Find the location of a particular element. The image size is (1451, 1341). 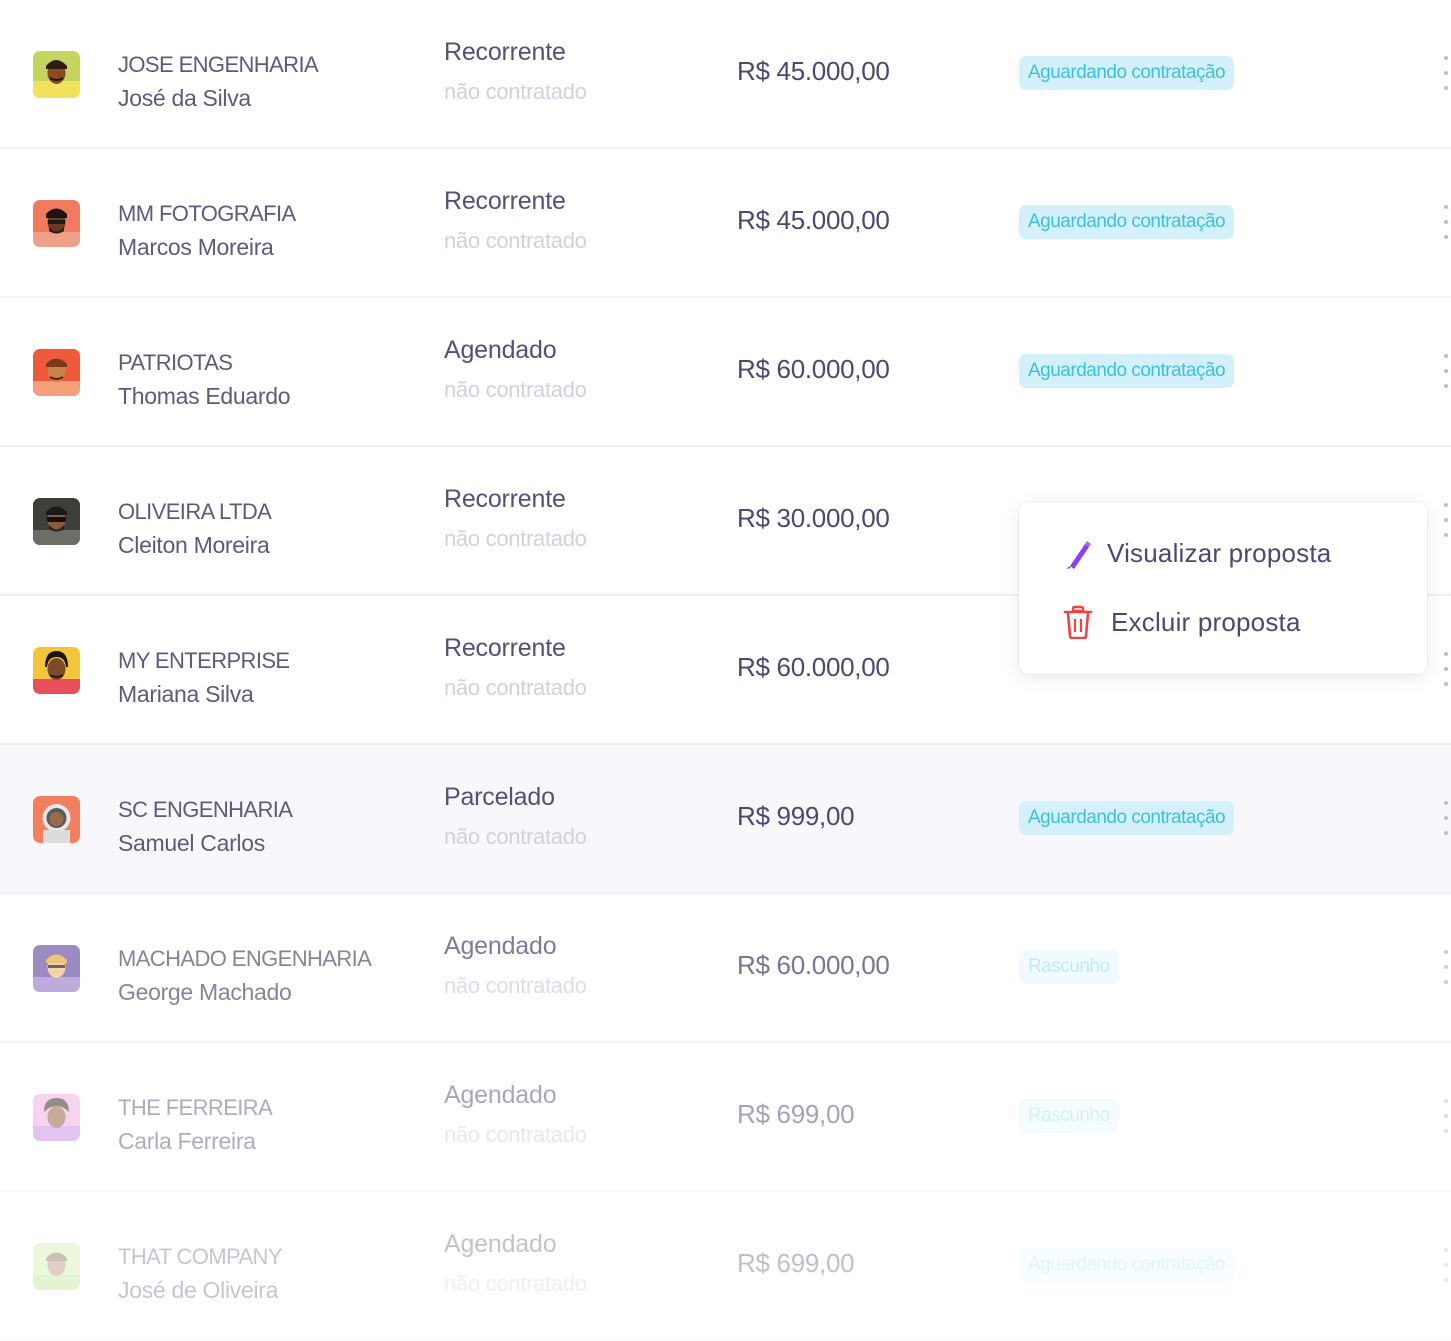

avatar-astronaut-icon is located at coordinates (56, 819).